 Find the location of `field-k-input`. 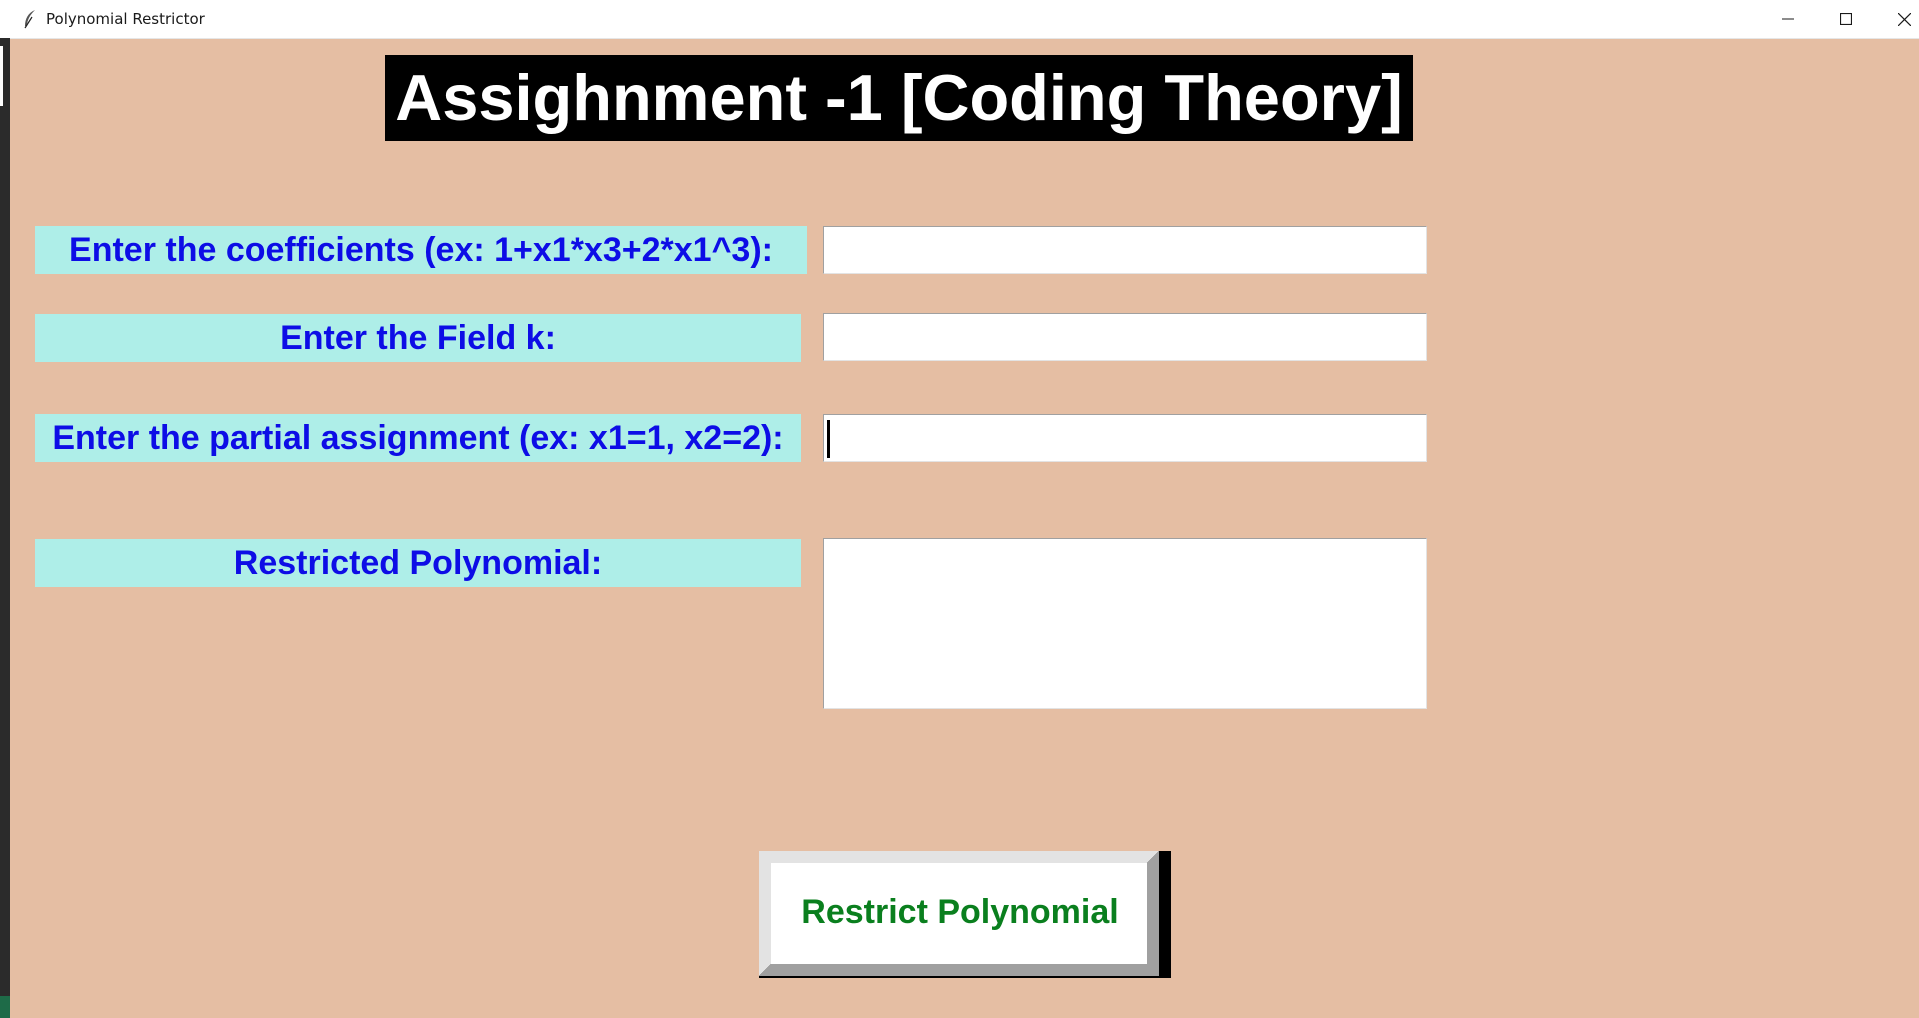

field-k-input is located at coordinates (1125, 337).